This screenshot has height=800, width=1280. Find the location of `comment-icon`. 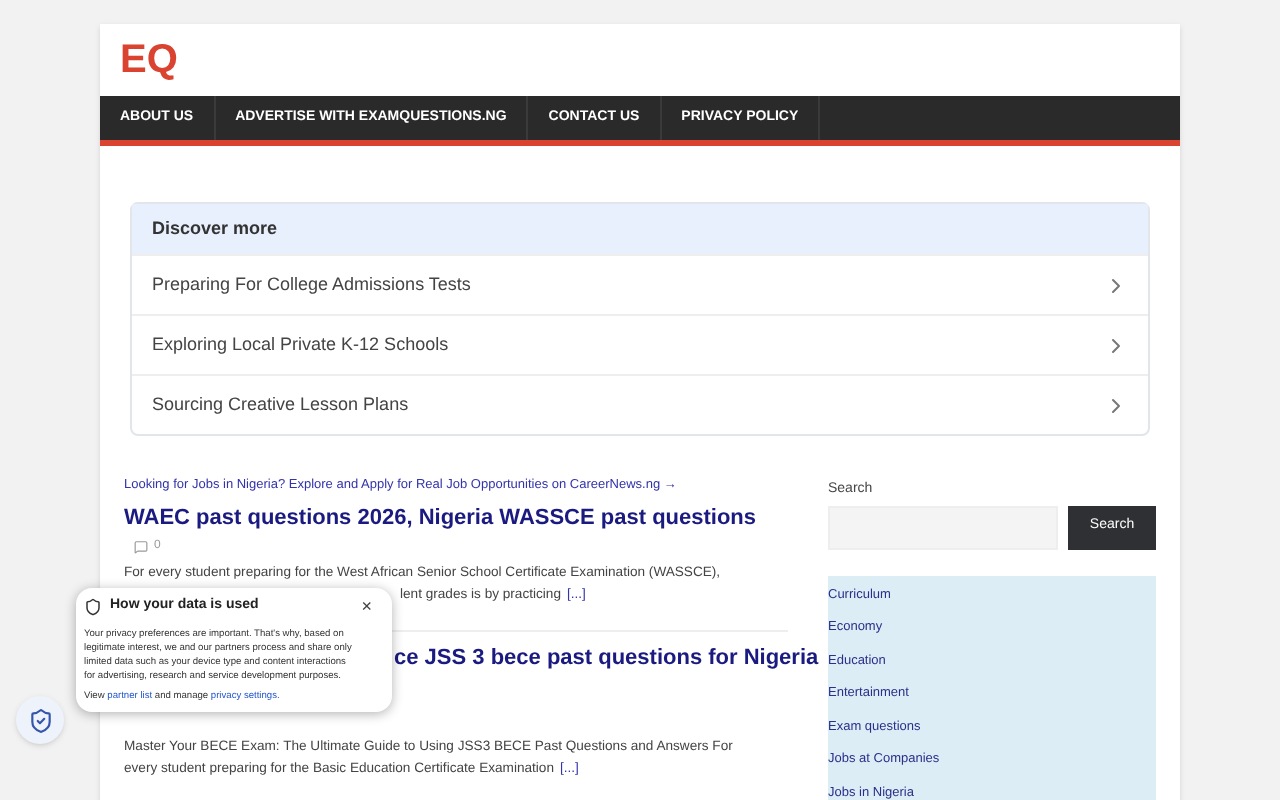

comment-icon is located at coordinates (141, 546).